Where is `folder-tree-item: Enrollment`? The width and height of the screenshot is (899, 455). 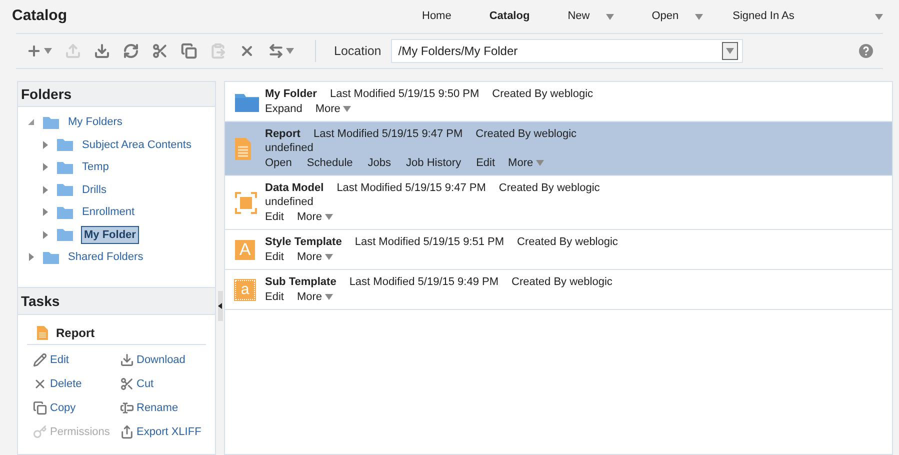 folder-tree-item: Enrollment is located at coordinates (108, 212).